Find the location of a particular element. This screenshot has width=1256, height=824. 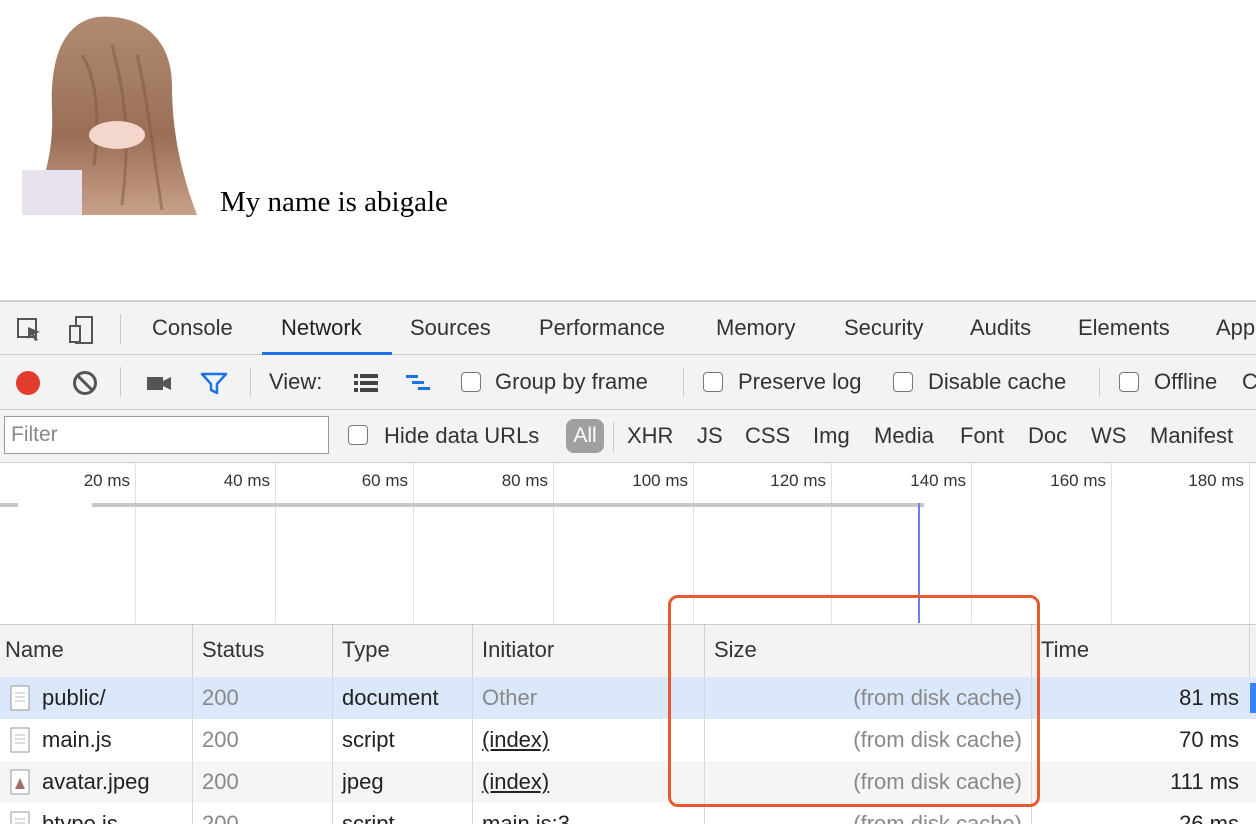

record-icon is located at coordinates (28, 383).